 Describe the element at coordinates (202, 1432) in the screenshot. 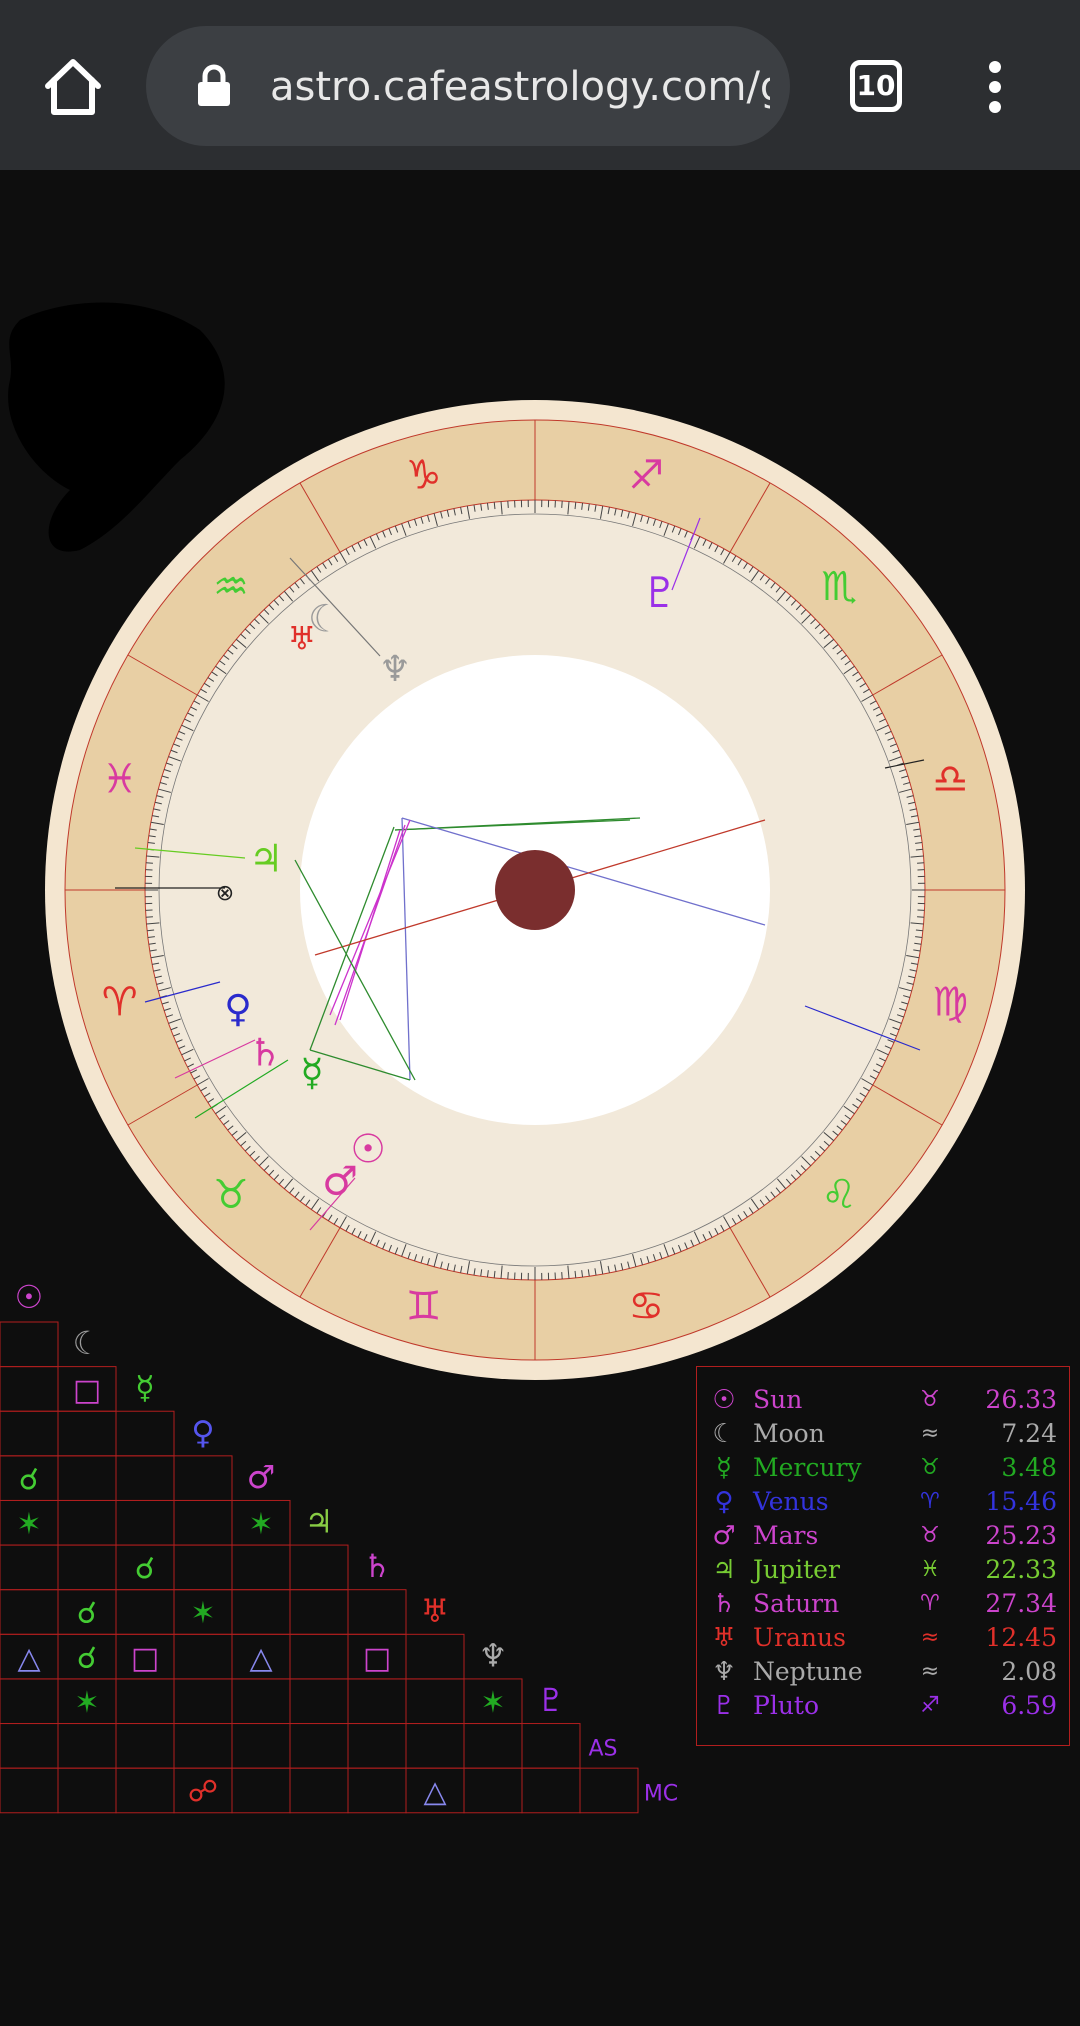

I see `grid-planet-head: ♀` at that location.